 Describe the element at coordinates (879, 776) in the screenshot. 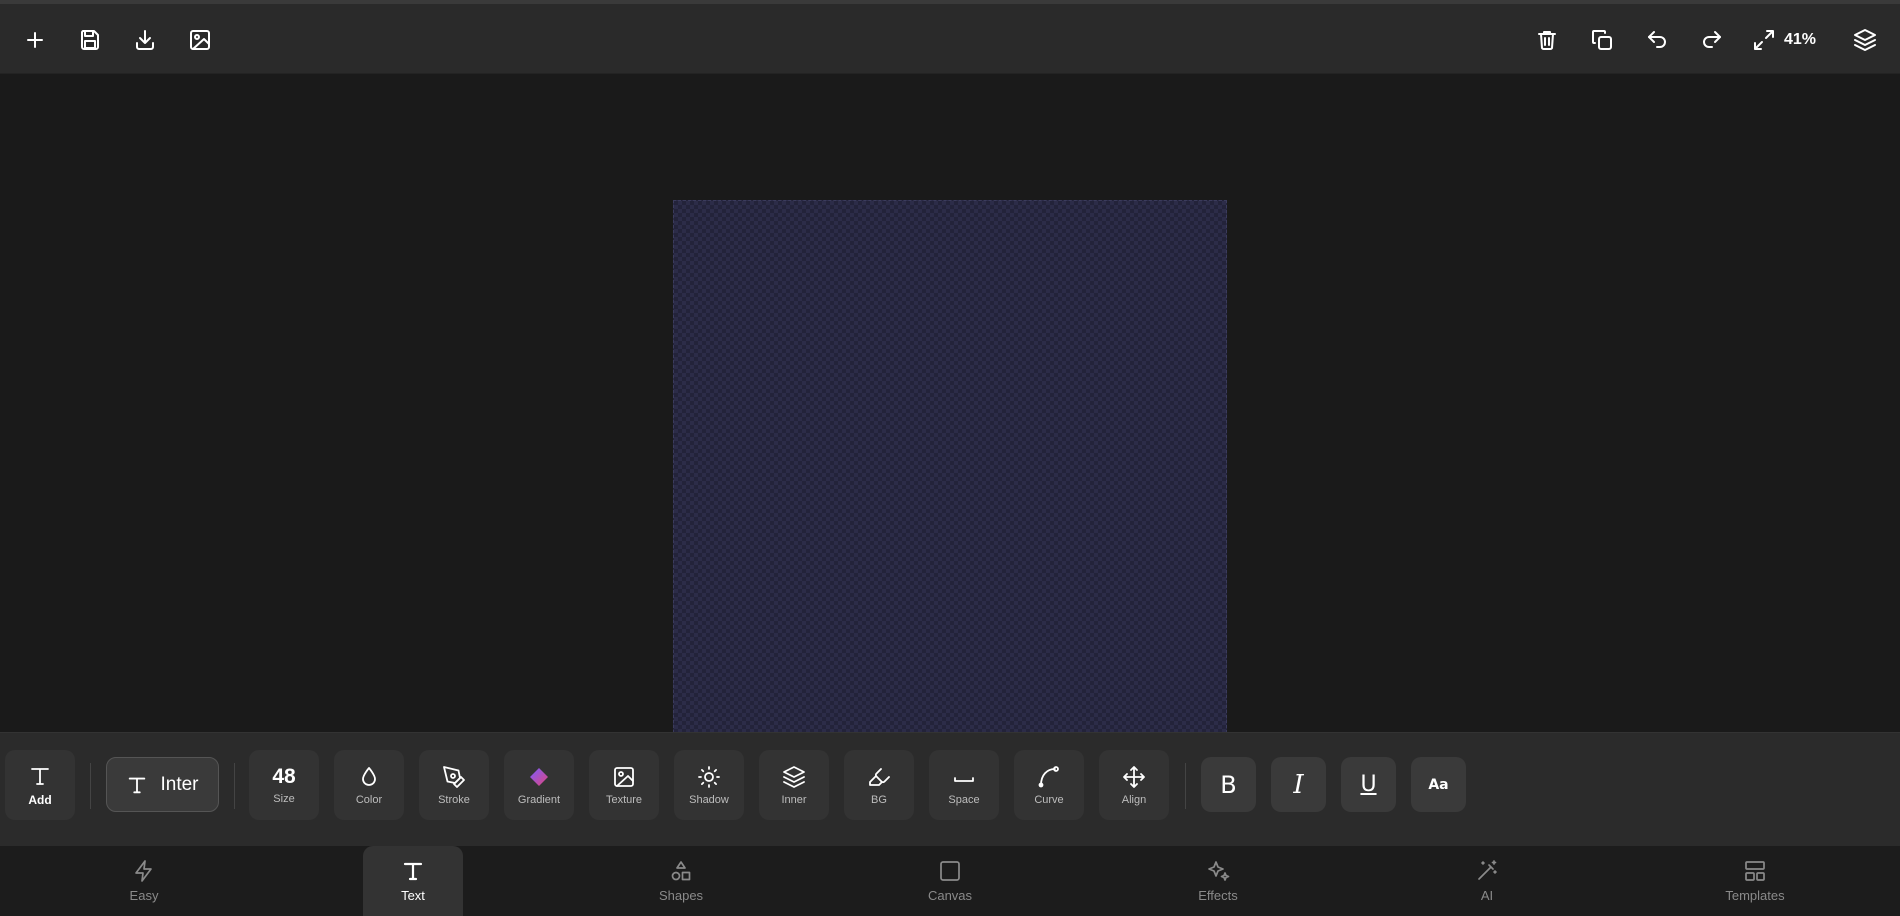

I see `highlighter-icon` at that location.